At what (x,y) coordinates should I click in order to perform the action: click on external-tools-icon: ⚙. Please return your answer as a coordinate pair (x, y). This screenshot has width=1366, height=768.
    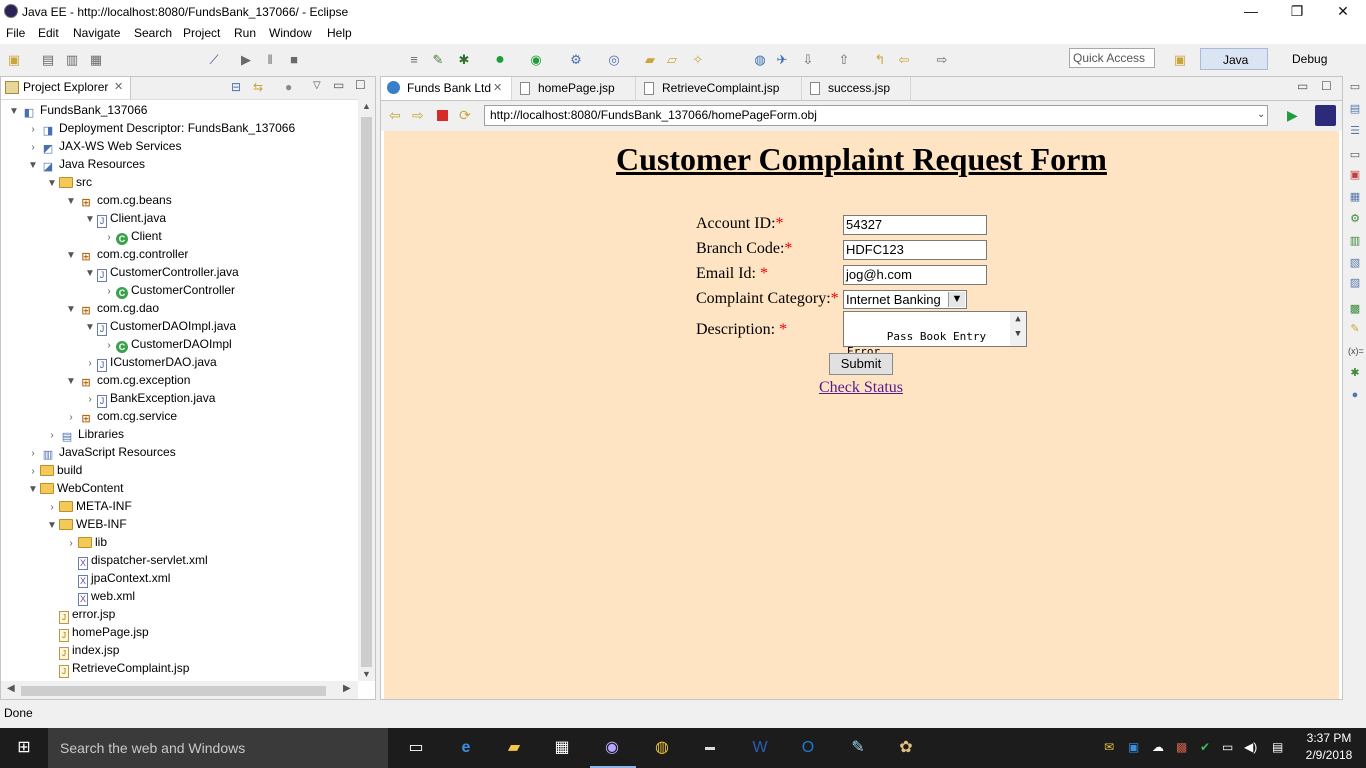
    Looking at the image, I should click on (576, 60).